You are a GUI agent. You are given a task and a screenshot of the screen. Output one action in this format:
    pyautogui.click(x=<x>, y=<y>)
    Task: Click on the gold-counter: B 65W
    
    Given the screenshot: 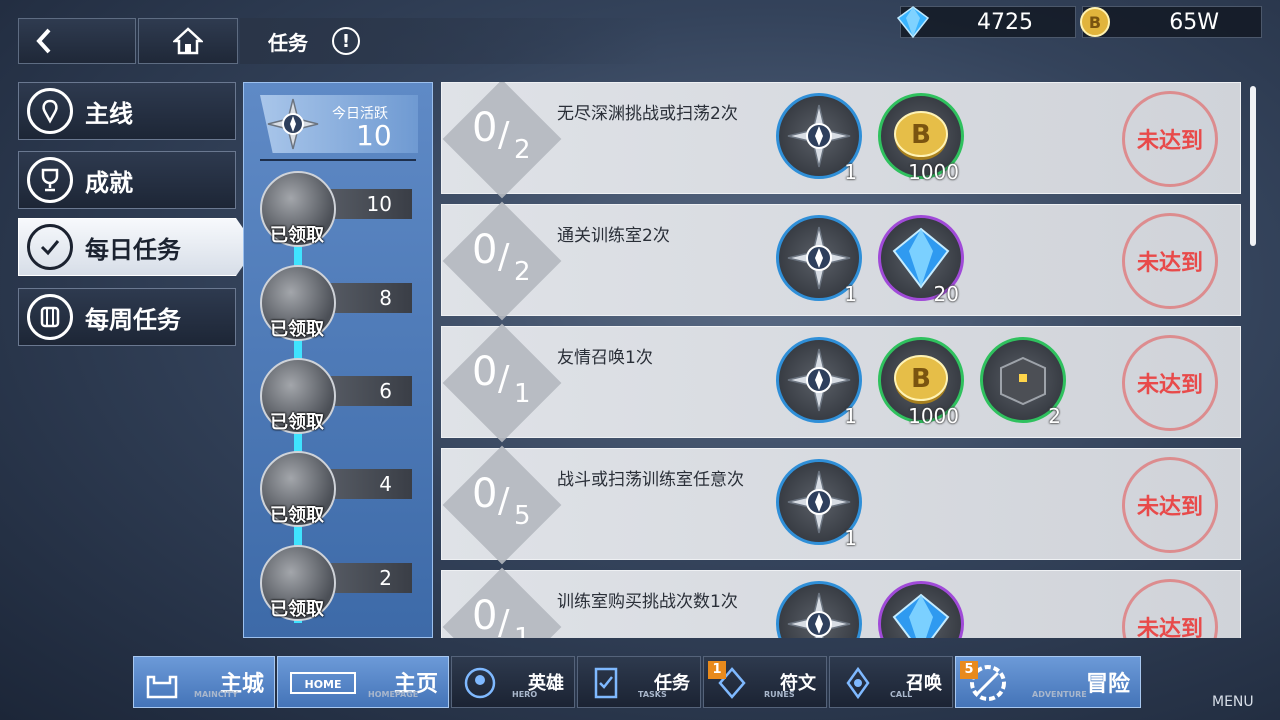 What is the action you would take?
    pyautogui.click(x=1171, y=22)
    